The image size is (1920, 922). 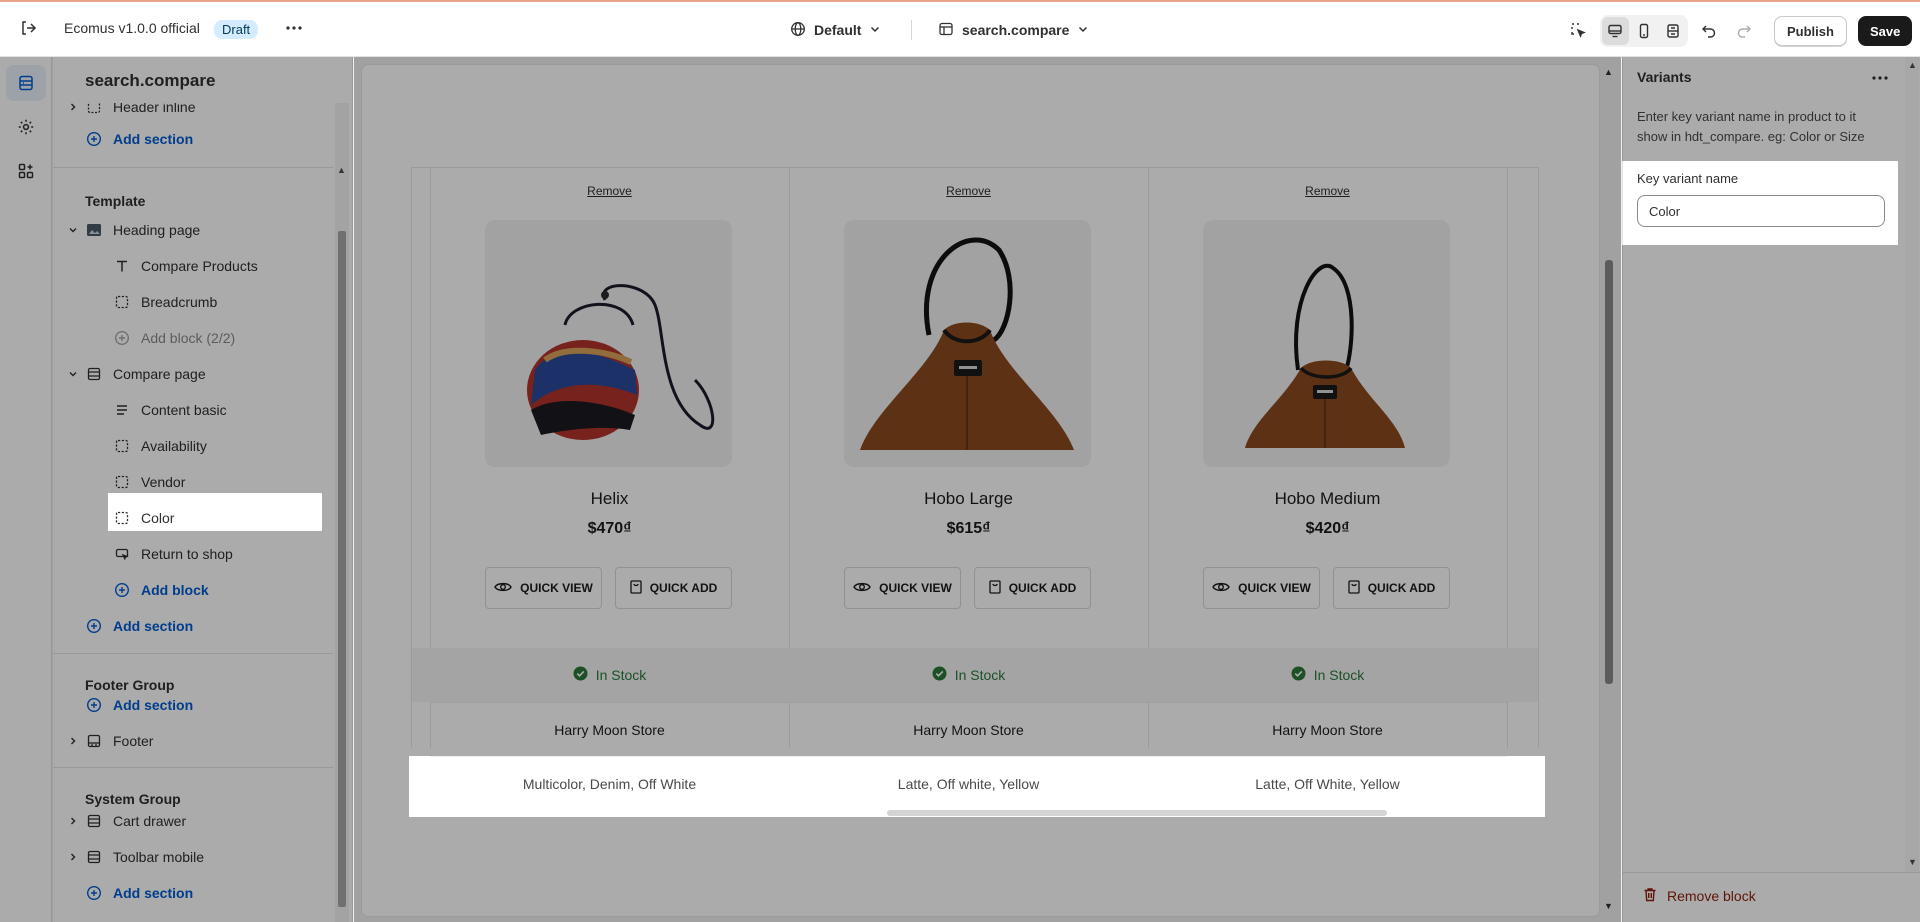 I want to click on product-price: $420₫, so click(x=1327, y=528).